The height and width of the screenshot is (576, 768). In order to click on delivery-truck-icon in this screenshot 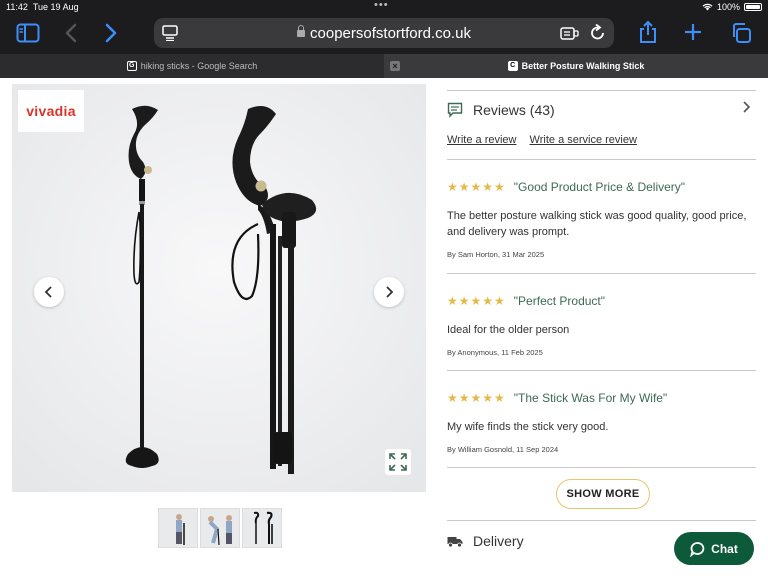, I will do `click(455, 542)`.